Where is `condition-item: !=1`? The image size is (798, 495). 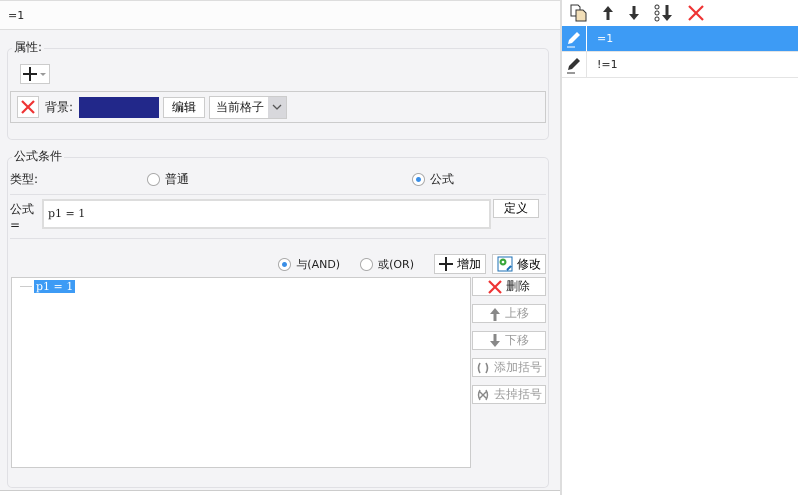 condition-item: !=1 is located at coordinates (680, 65).